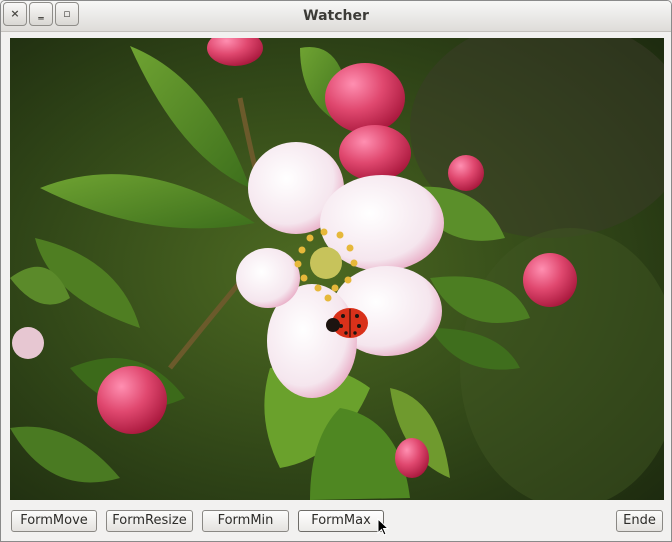 The height and width of the screenshot is (542, 672). Describe the element at coordinates (54, 521) in the screenshot. I see `form-move-button: FormMove` at that location.